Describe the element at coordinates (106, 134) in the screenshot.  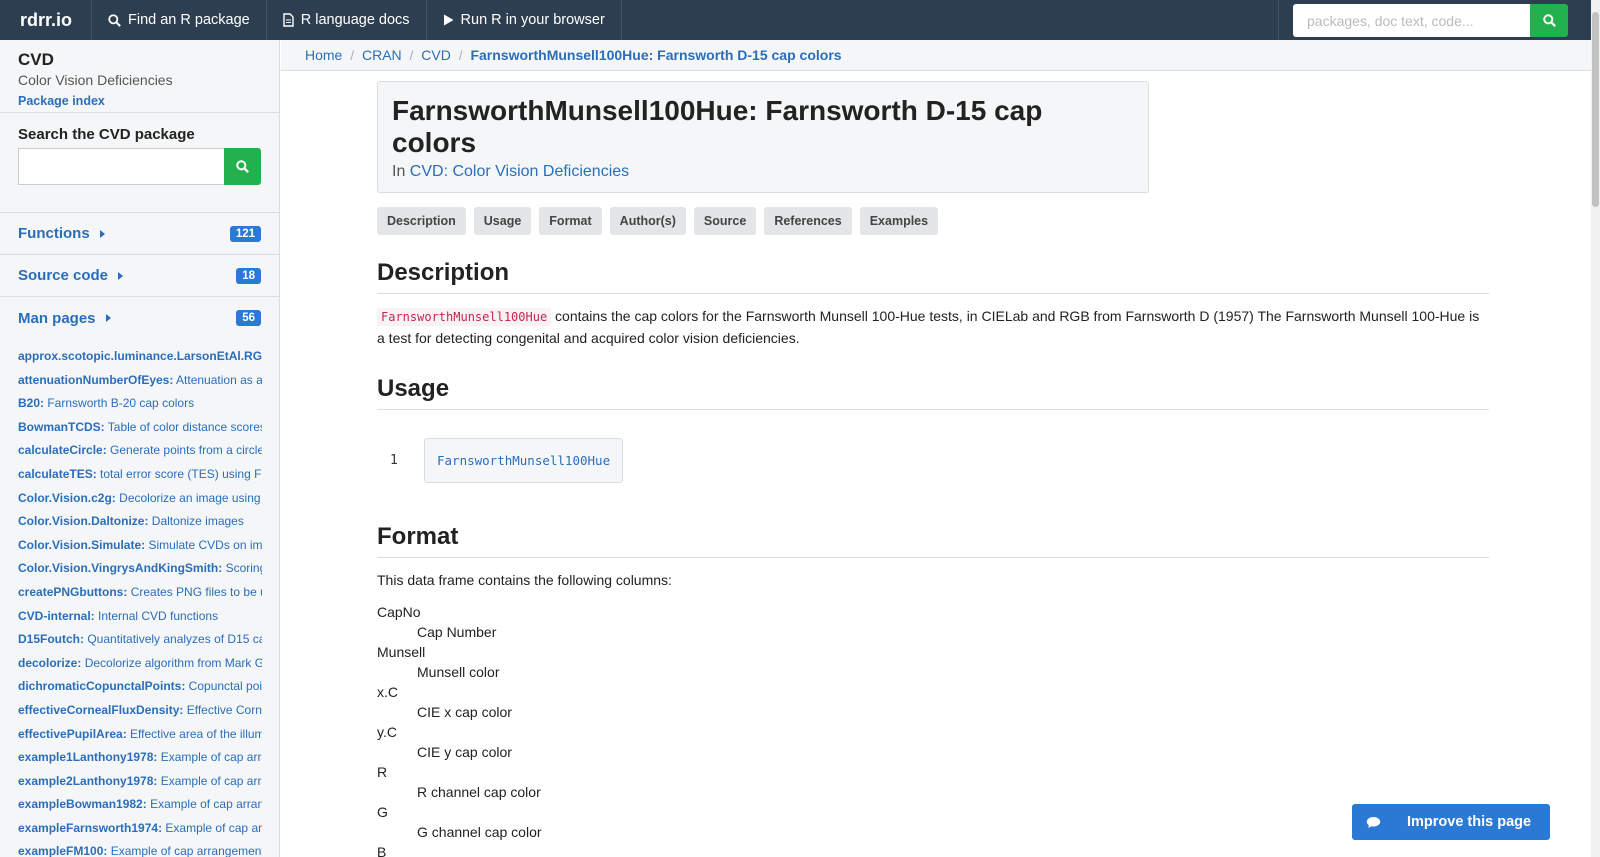
I see `package-search-title: Search the CVD package` at that location.